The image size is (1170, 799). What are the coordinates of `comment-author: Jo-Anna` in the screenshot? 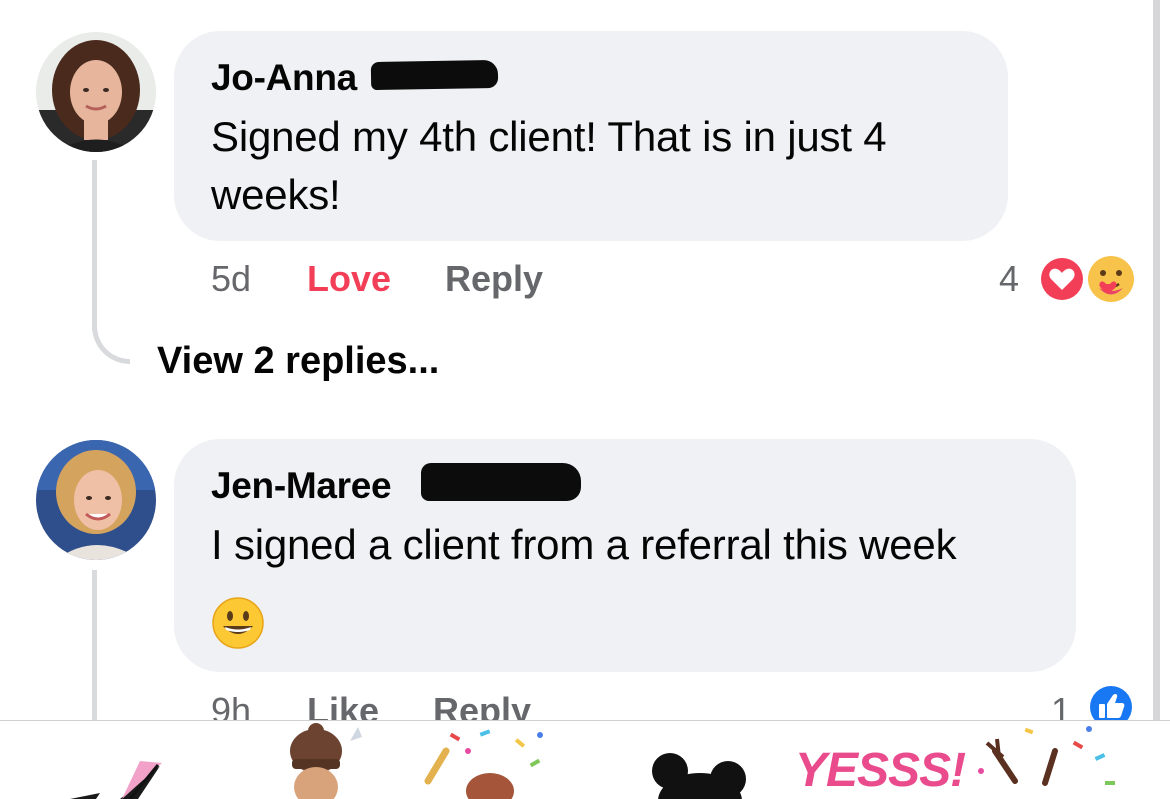 It's located at (284, 78).